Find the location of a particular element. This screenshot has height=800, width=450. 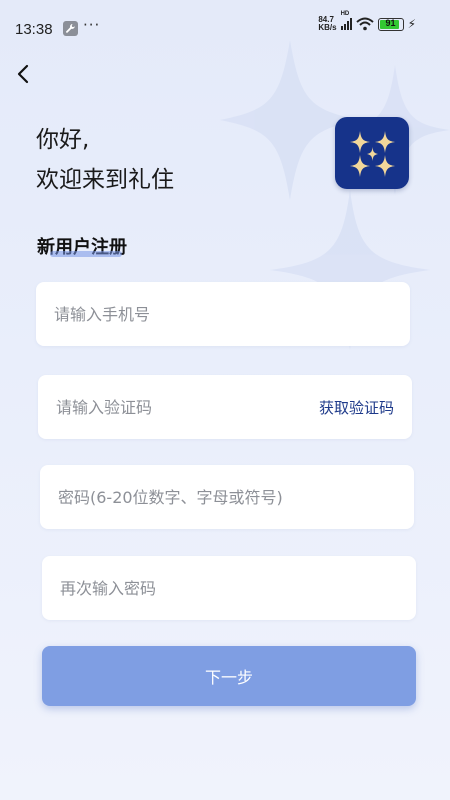

status-indicators: 84.7 KB/s HD 91 ⚡ is located at coordinates (367, 21).